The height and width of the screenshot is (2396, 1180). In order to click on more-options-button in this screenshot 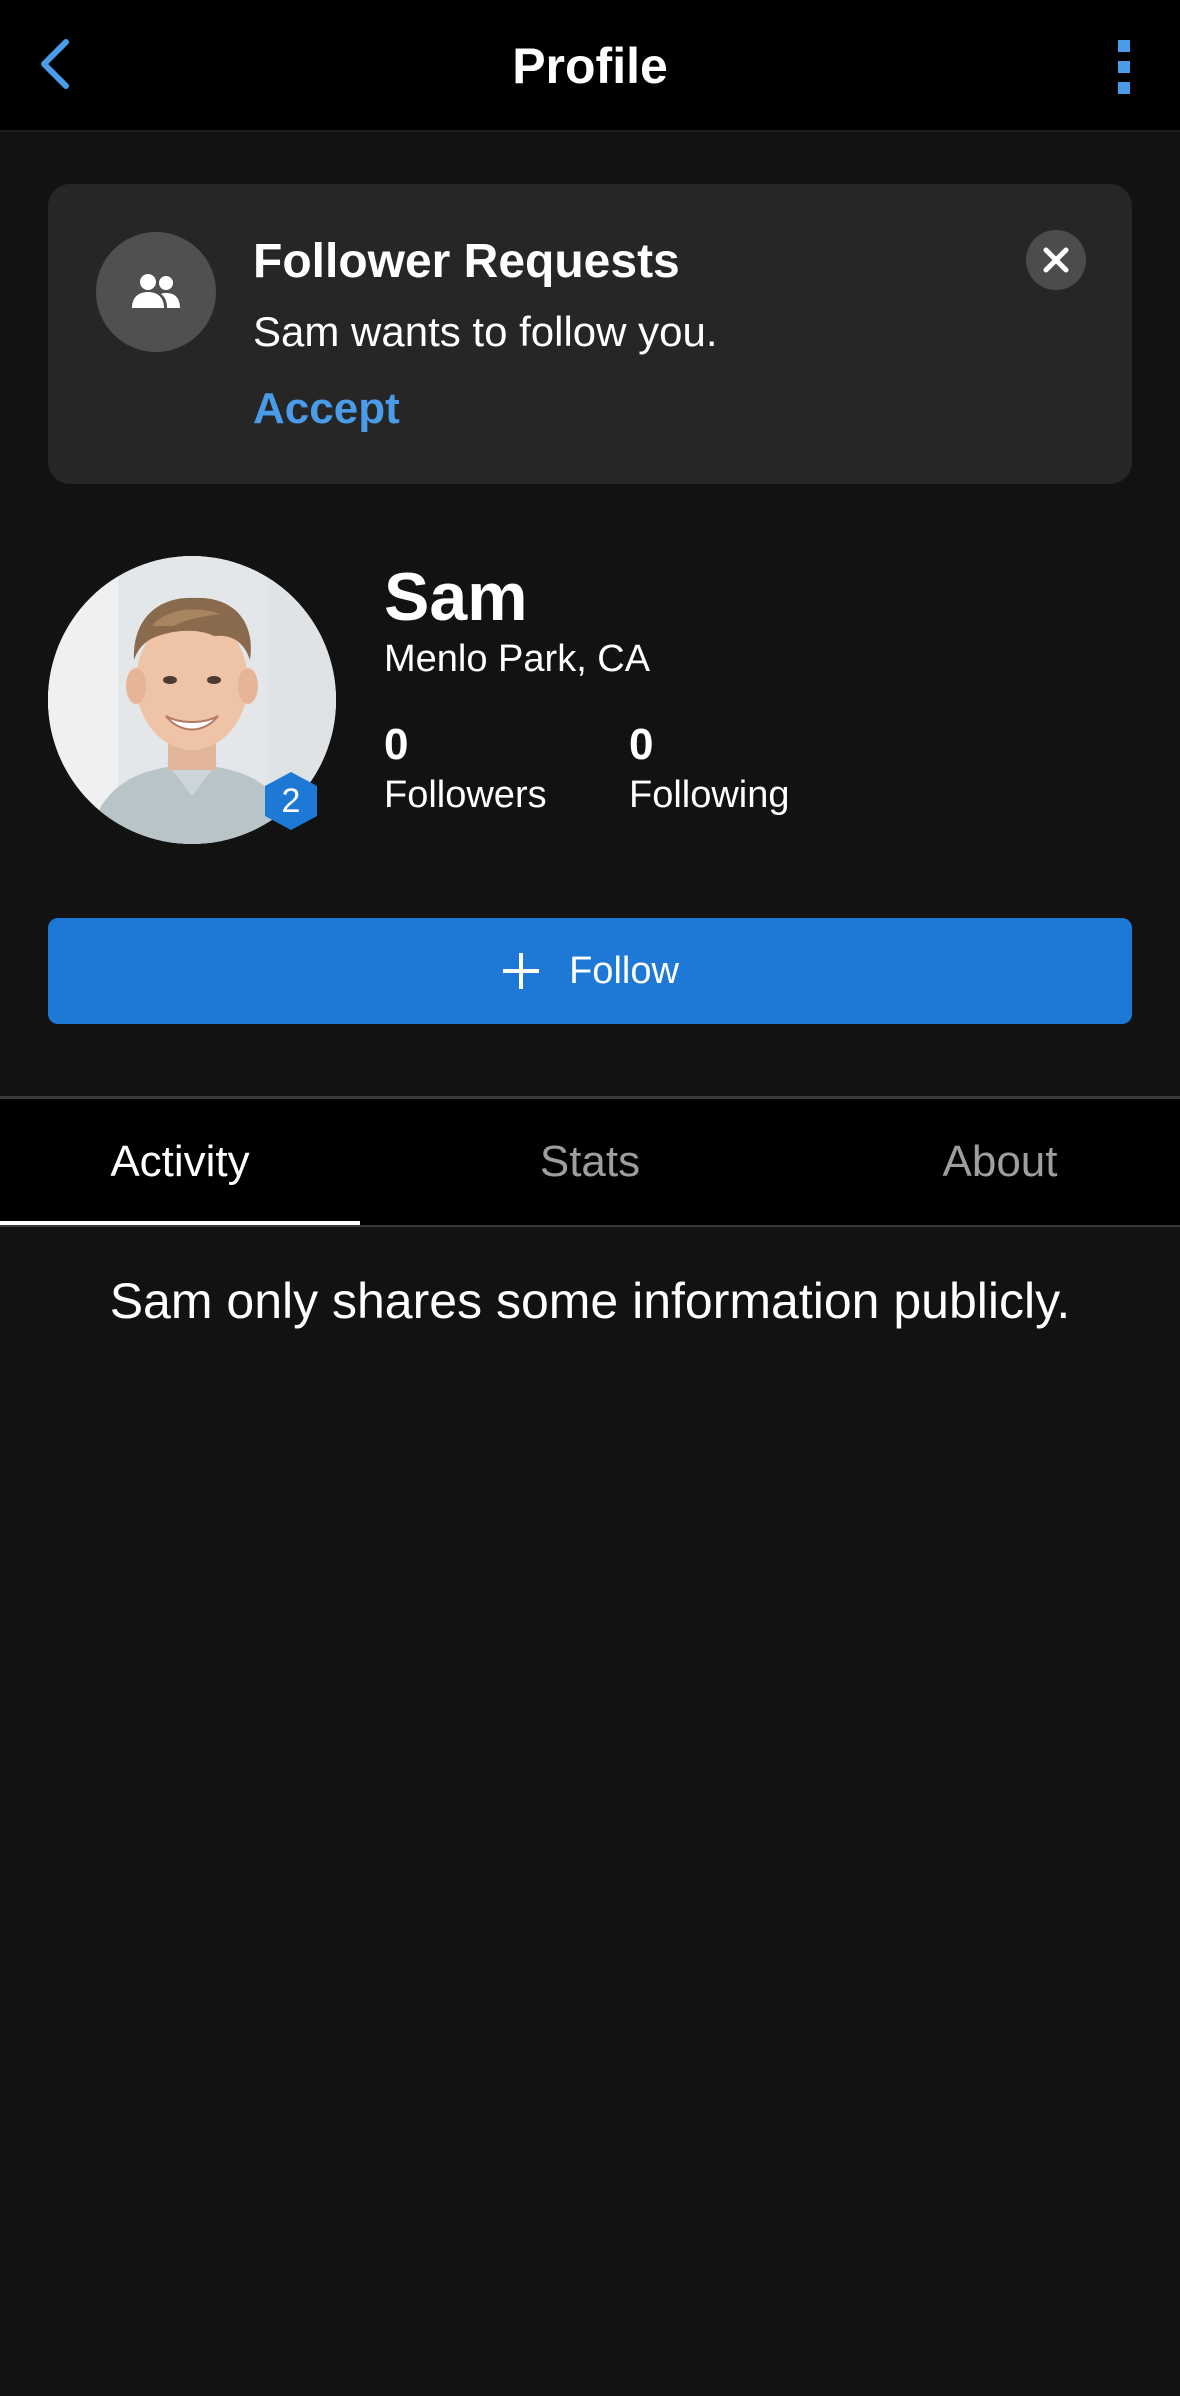, I will do `click(1124, 66)`.